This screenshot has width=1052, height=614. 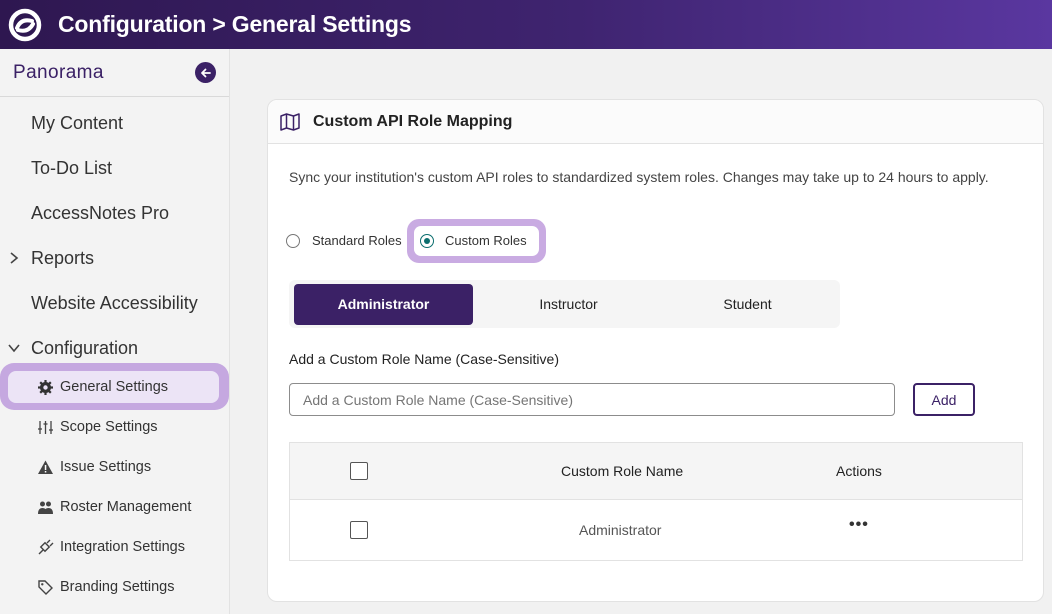 I want to click on chevron-right-icon, so click(x=14, y=258).